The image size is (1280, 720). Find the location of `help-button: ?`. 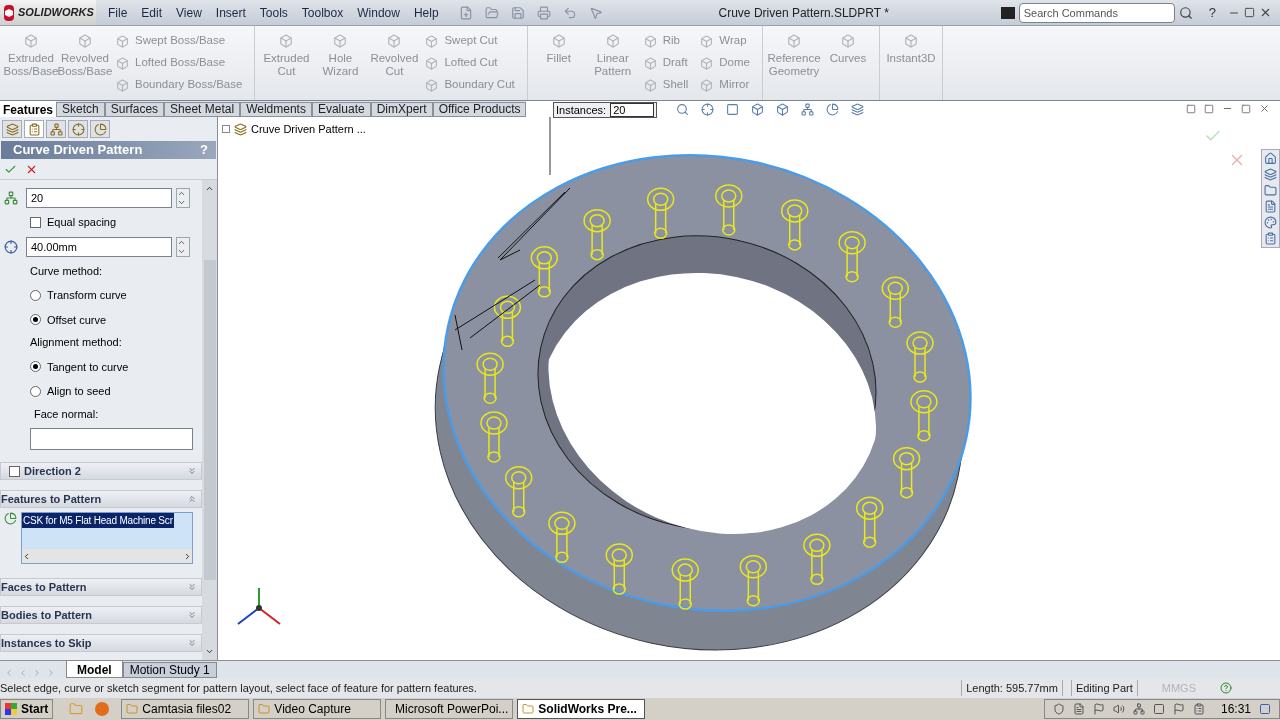

help-button: ? is located at coordinates (1212, 12).